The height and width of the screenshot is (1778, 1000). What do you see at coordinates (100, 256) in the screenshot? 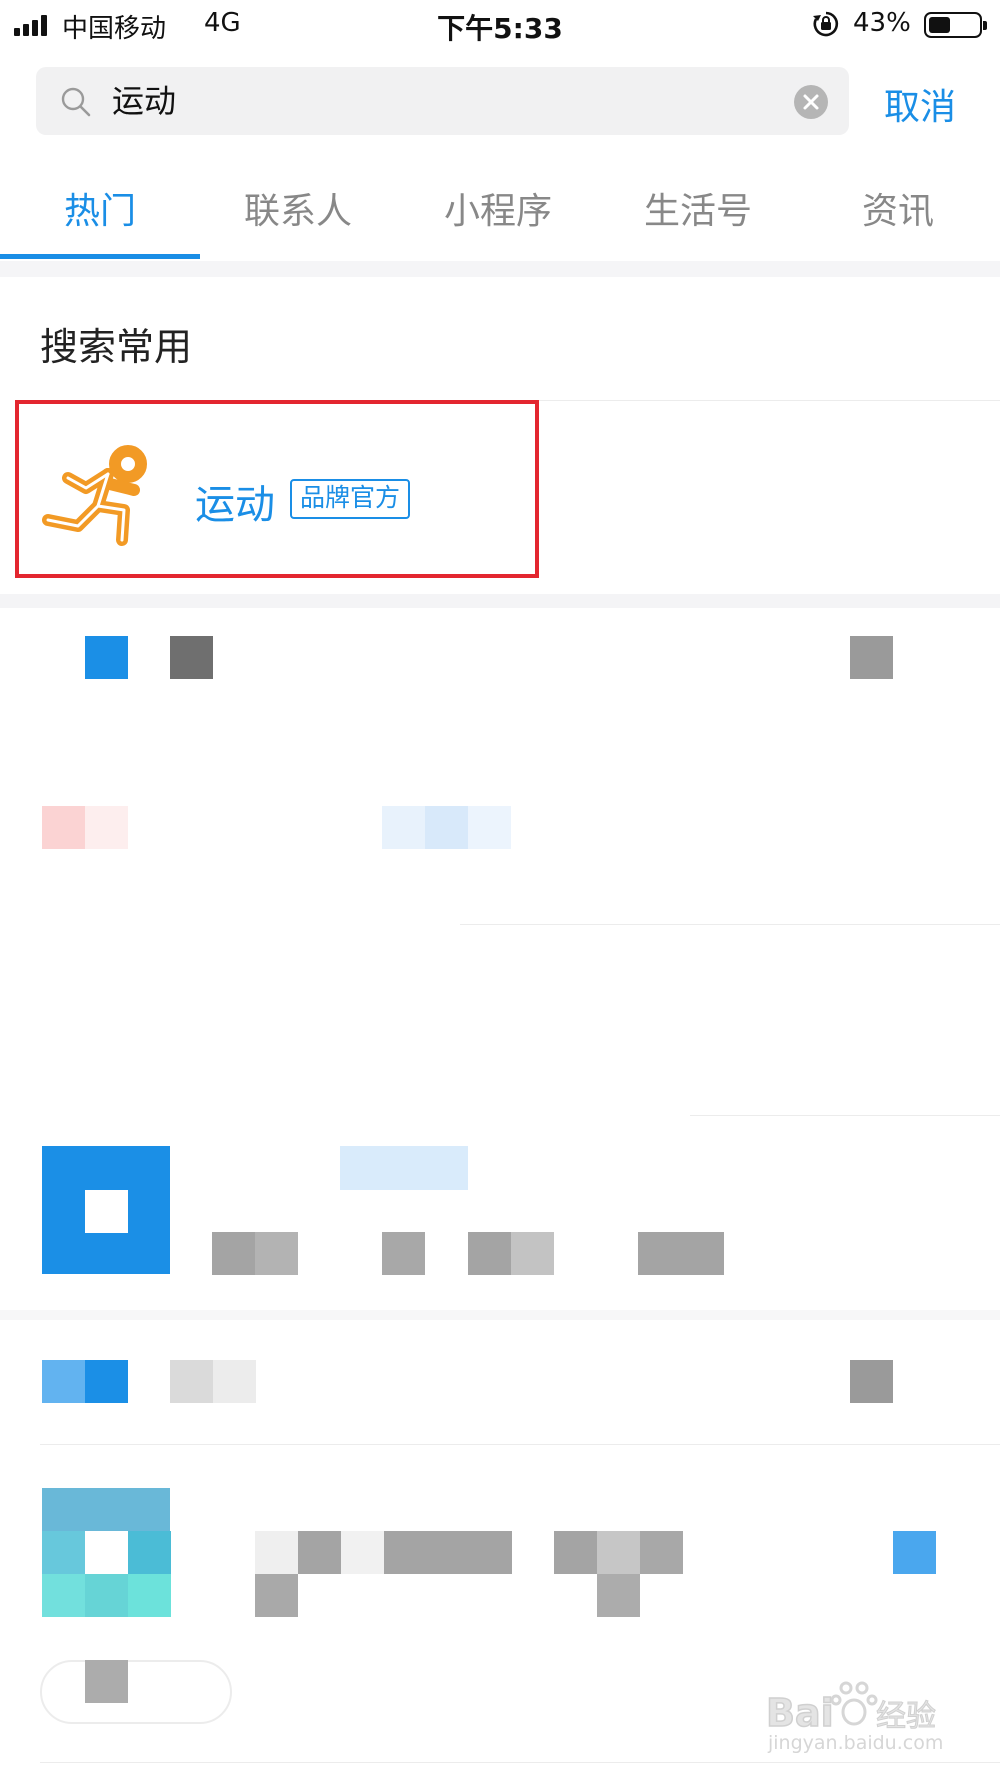
I see `active-tab-indicator` at bounding box center [100, 256].